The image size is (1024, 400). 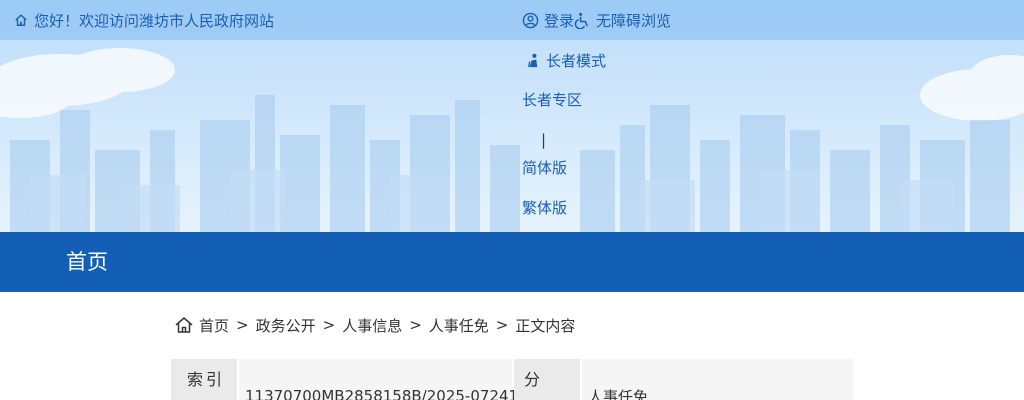 I want to click on user-icon, so click(x=530, y=20).